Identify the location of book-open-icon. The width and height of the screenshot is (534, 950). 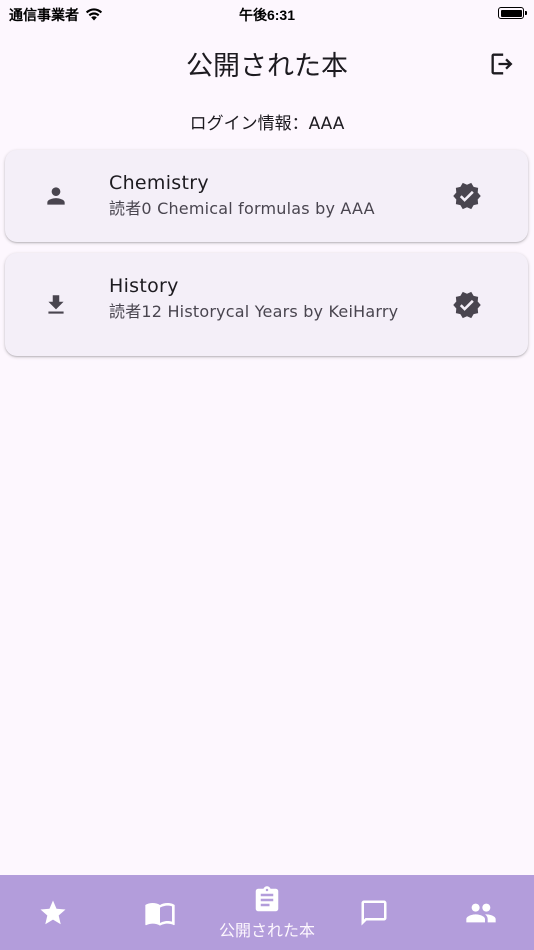
(160, 914).